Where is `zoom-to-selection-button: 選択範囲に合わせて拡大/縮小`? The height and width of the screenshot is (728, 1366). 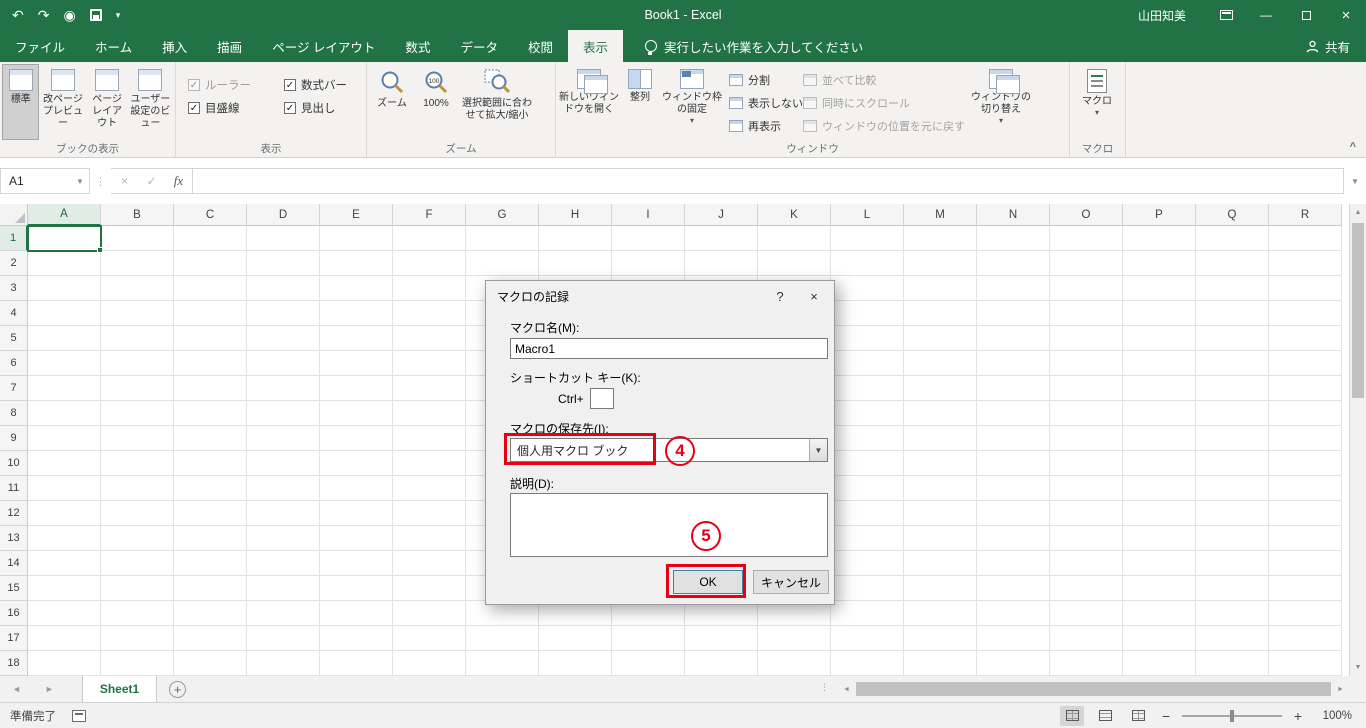
zoom-to-selection-button: 選択範囲に合わせて拡大/縮小 is located at coordinates (497, 102).